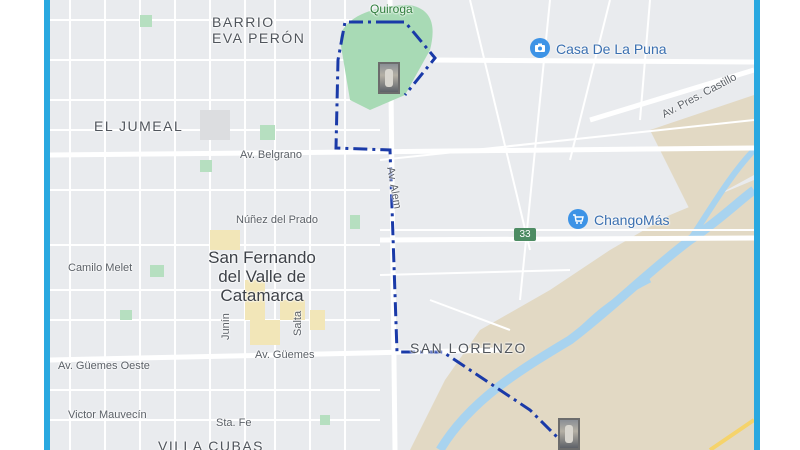  Describe the element at coordinates (391, 9) in the screenshot. I see `park-label-quiroga: Quiroga` at that location.